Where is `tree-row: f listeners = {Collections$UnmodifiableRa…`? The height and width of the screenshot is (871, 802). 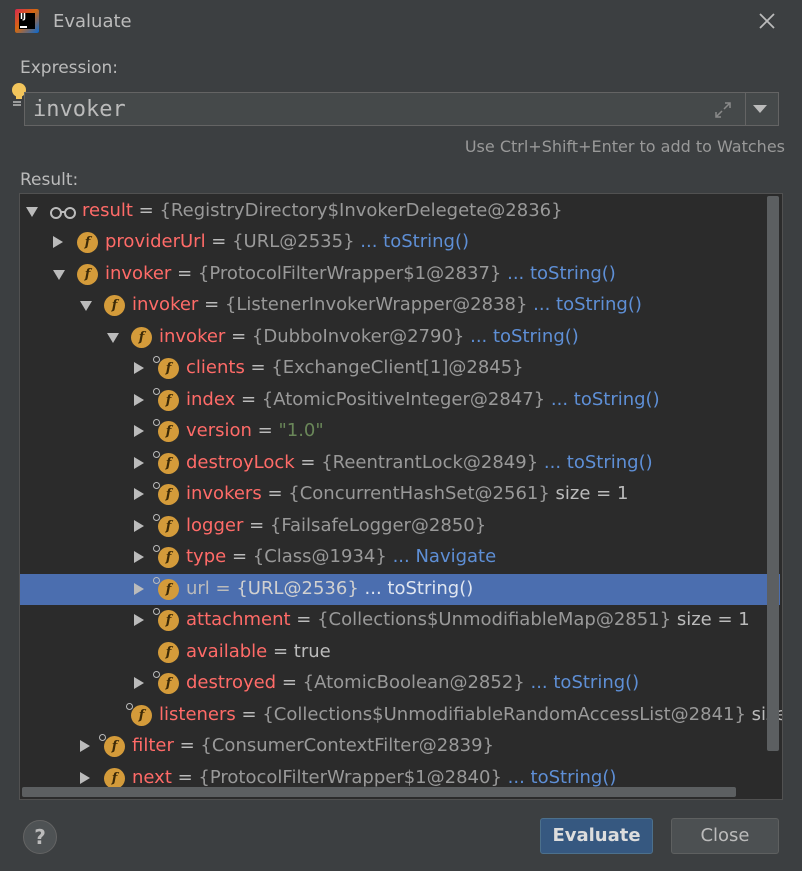 tree-row: f listeners = {Collections$UnmodifiableRa… is located at coordinates (401, 715).